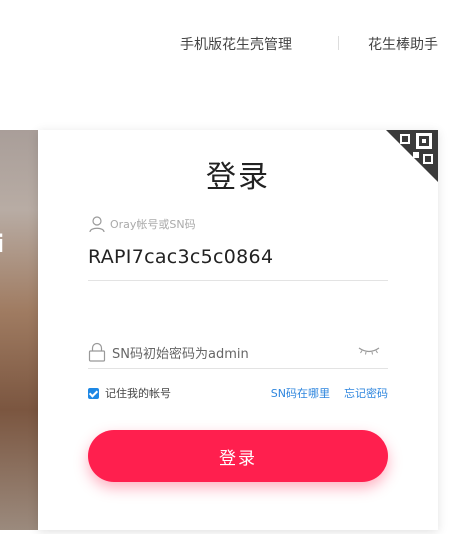  What do you see at coordinates (403, 44) in the screenshot?
I see `nav-link-assistant: 花生棒助手` at bounding box center [403, 44].